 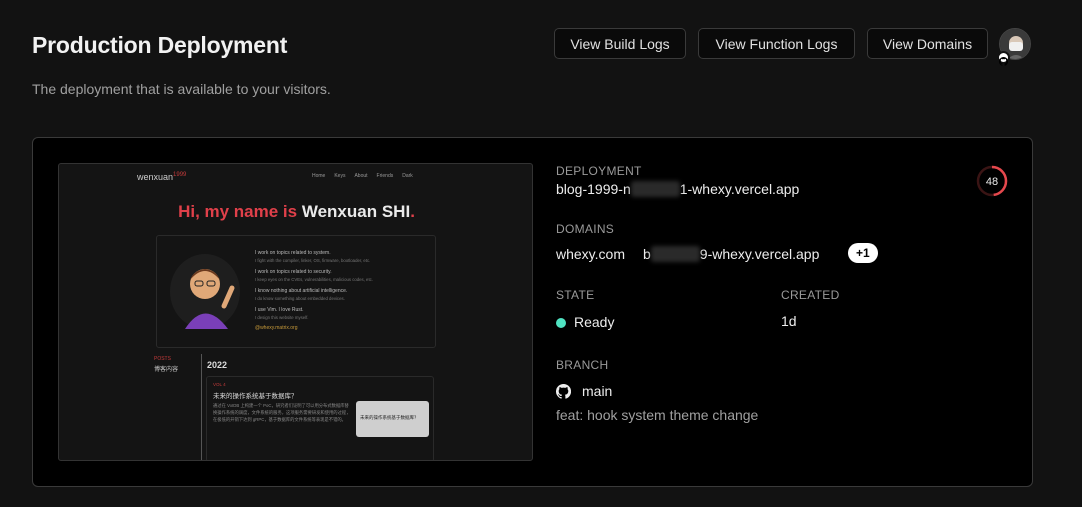 What do you see at coordinates (776, 43) in the screenshot?
I see `view-function-logs-button: View Function Logs` at bounding box center [776, 43].